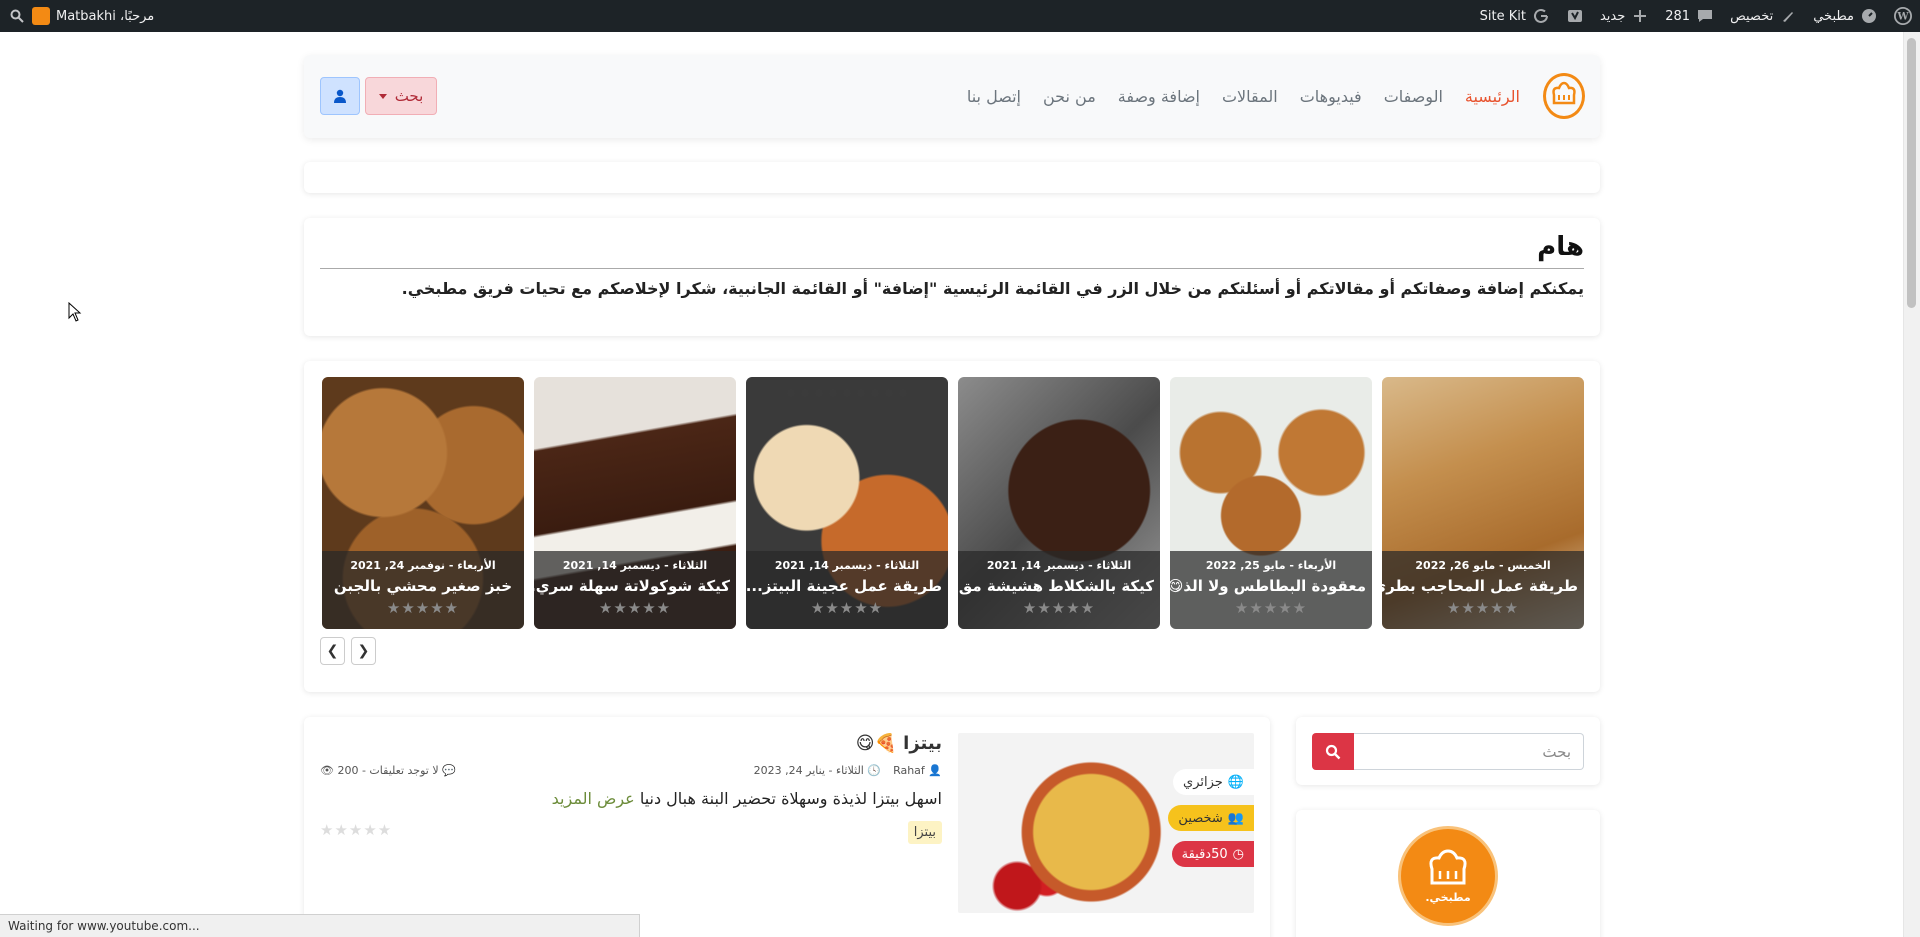 This screenshot has height=937, width=1920. I want to click on post-author: 👤 Rahaf, so click(917, 770).